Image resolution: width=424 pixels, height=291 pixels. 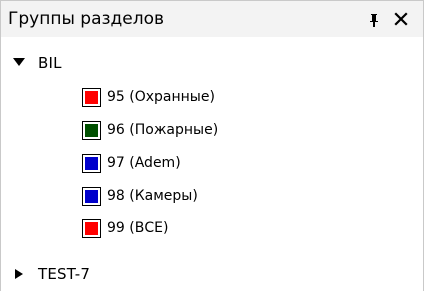 What do you see at coordinates (374, 20) in the screenshot?
I see `pin-icon` at bounding box center [374, 20].